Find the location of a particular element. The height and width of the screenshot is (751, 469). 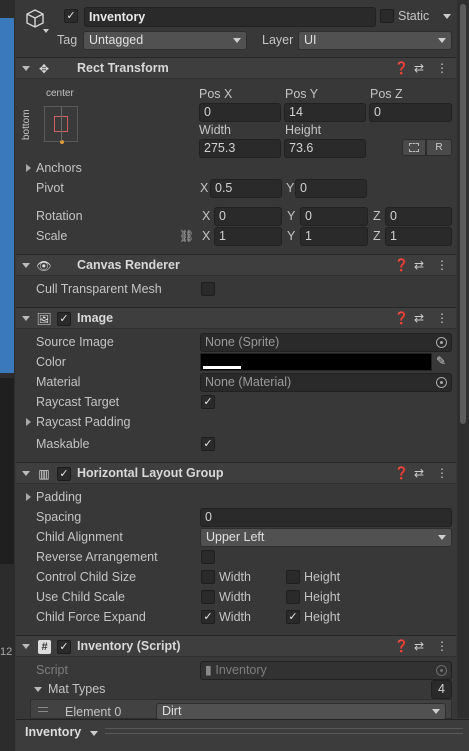

raycast-padding-fold-arrow is located at coordinates (28, 422).